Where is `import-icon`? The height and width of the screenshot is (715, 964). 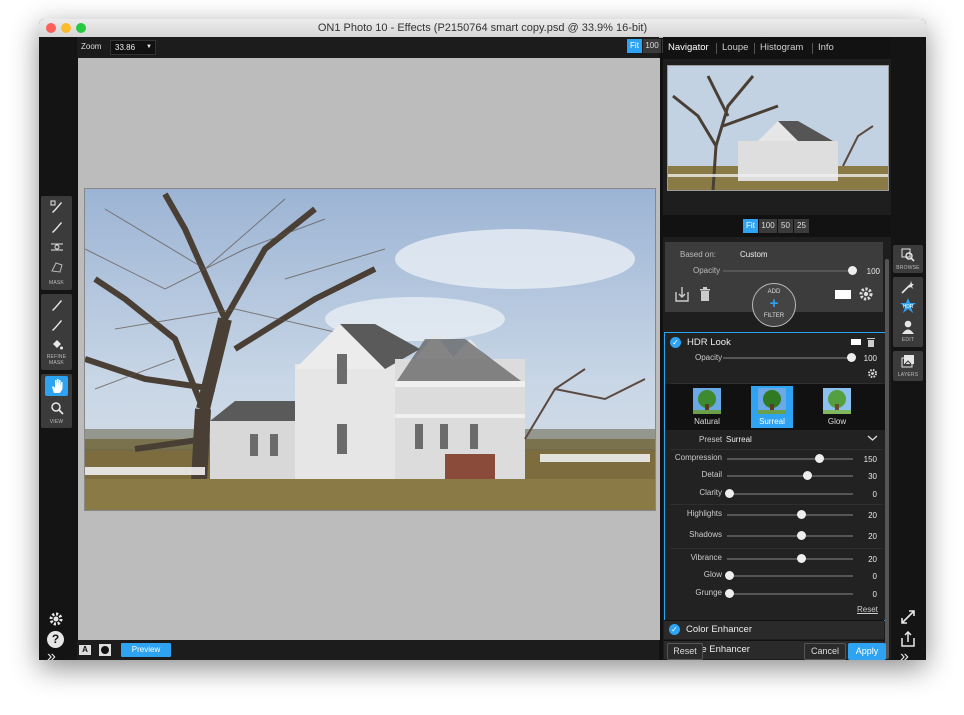
import-icon is located at coordinates (682, 294).